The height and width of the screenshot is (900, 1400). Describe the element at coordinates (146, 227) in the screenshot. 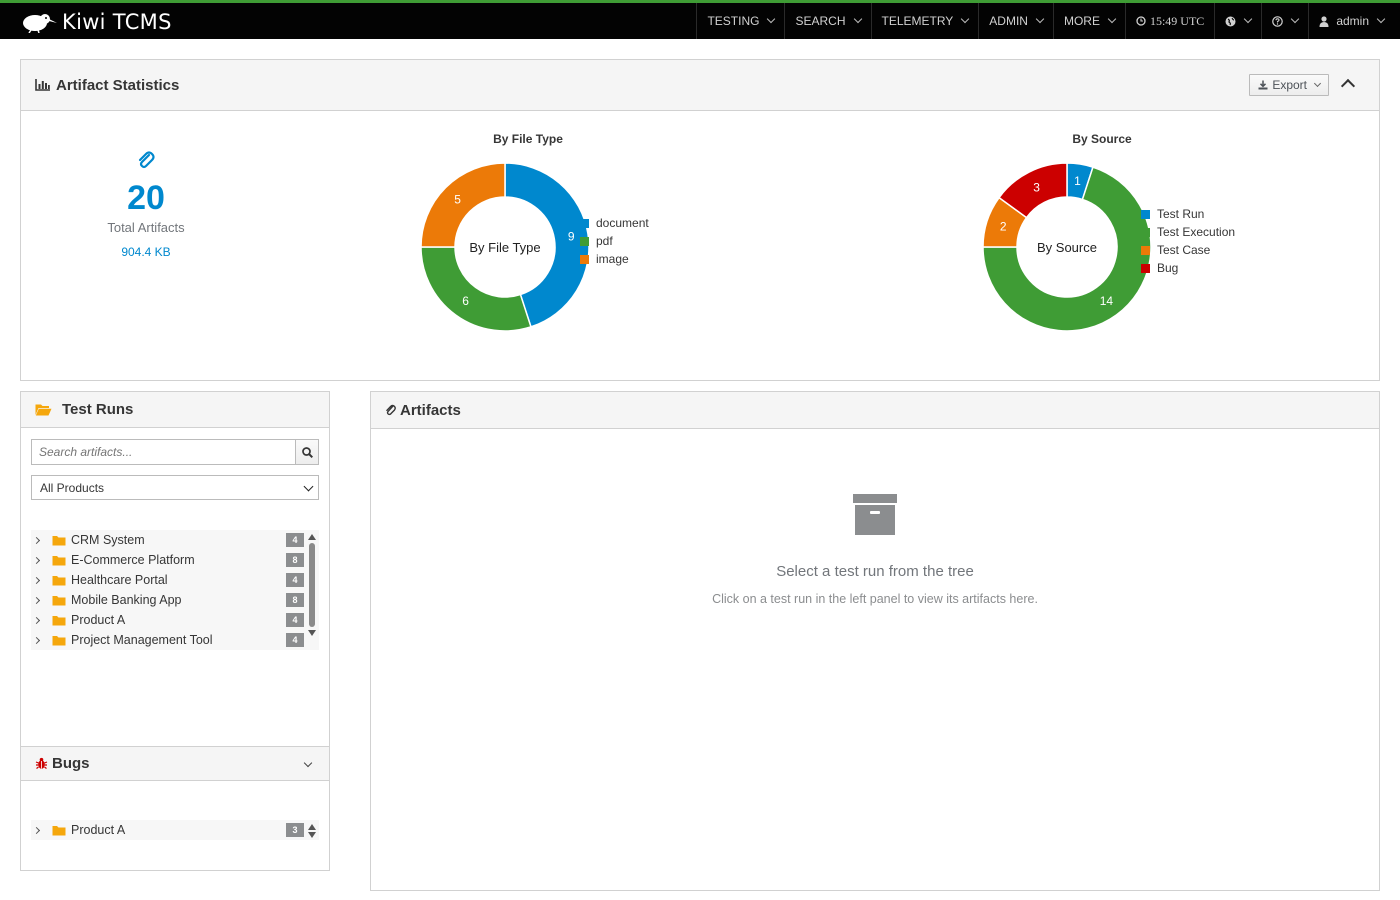

I see `total-artifacts-label: Total Artifacts` at that location.